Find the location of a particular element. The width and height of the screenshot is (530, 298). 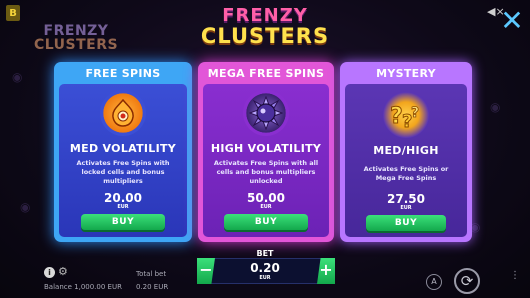

info-icon: i is located at coordinates (49, 272).